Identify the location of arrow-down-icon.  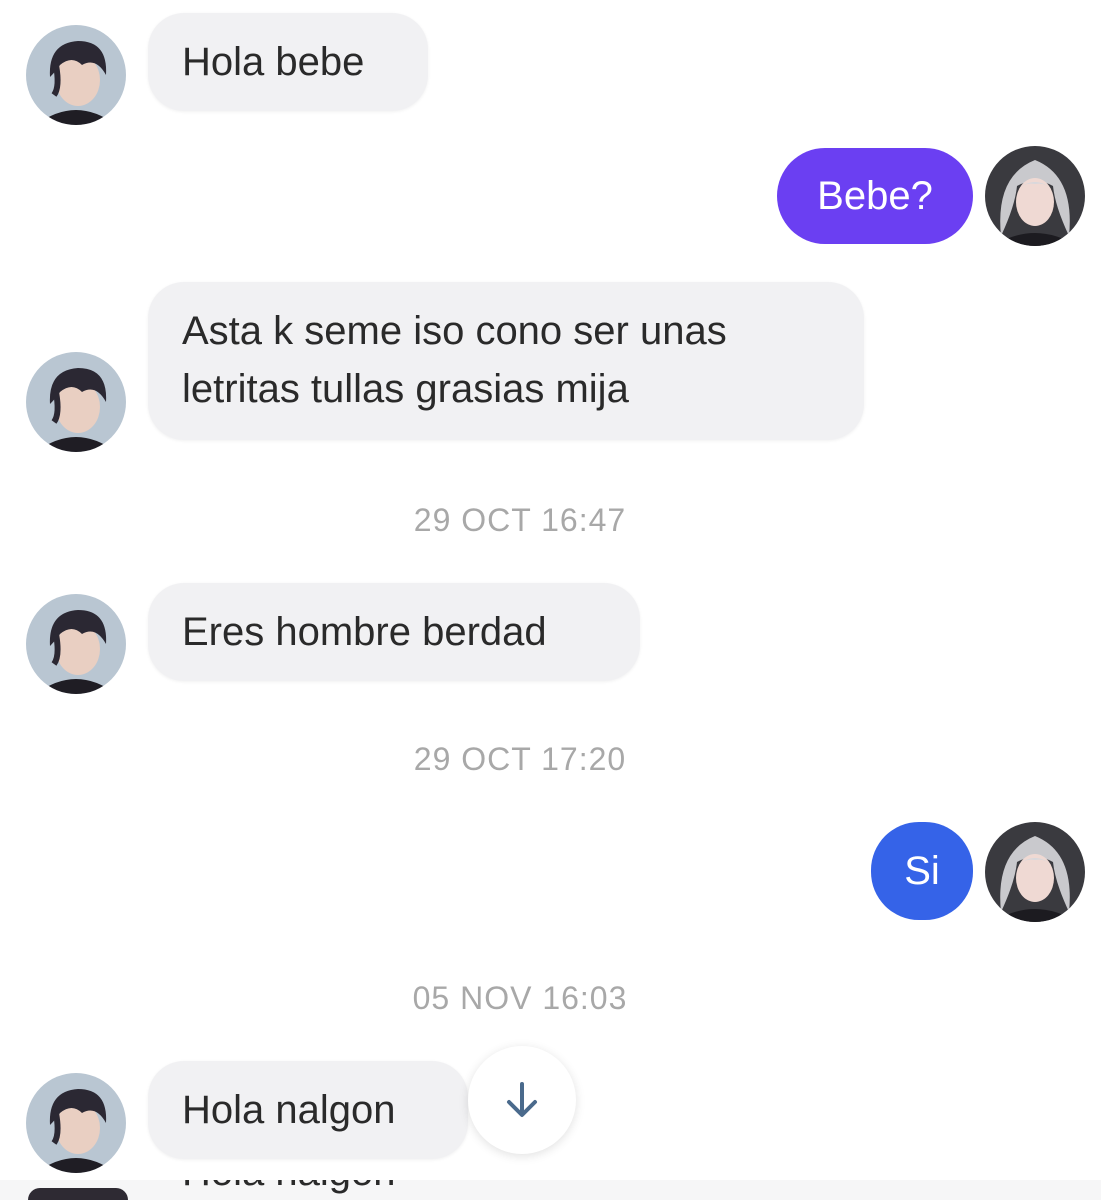
(522, 1099).